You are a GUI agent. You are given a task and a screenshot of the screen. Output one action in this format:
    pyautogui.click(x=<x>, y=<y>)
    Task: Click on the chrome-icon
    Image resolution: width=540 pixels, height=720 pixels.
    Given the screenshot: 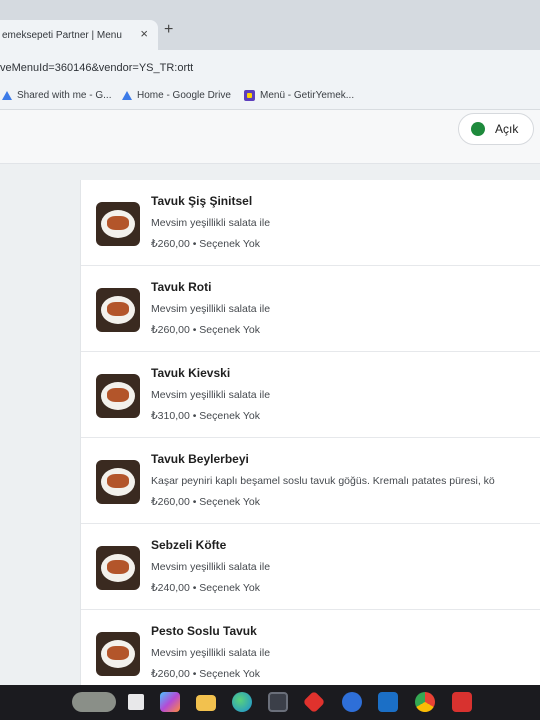 What is the action you would take?
    pyautogui.click(x=425, y=702)
    